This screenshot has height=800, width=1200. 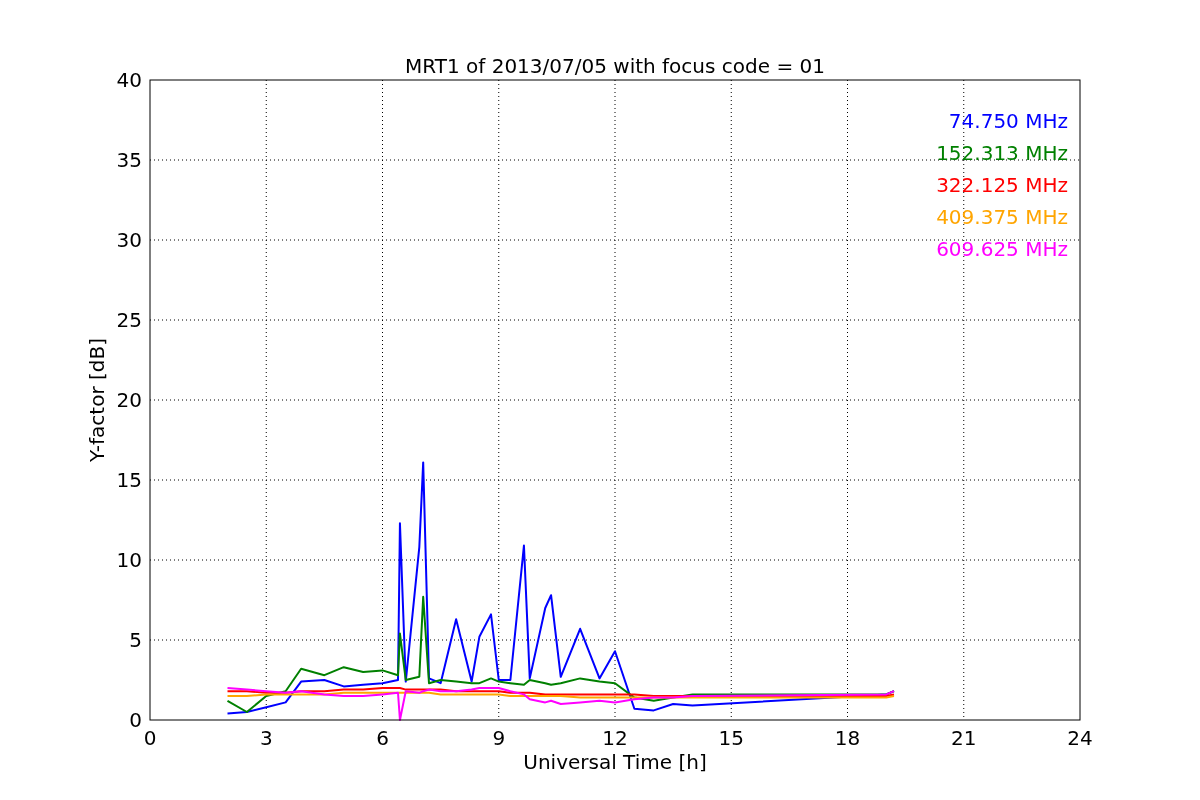 What do you see at coordinates (97, 400) in the screenshot?
I see `axis-label: Y-factor [dB]` at bounding box center [97, 400].